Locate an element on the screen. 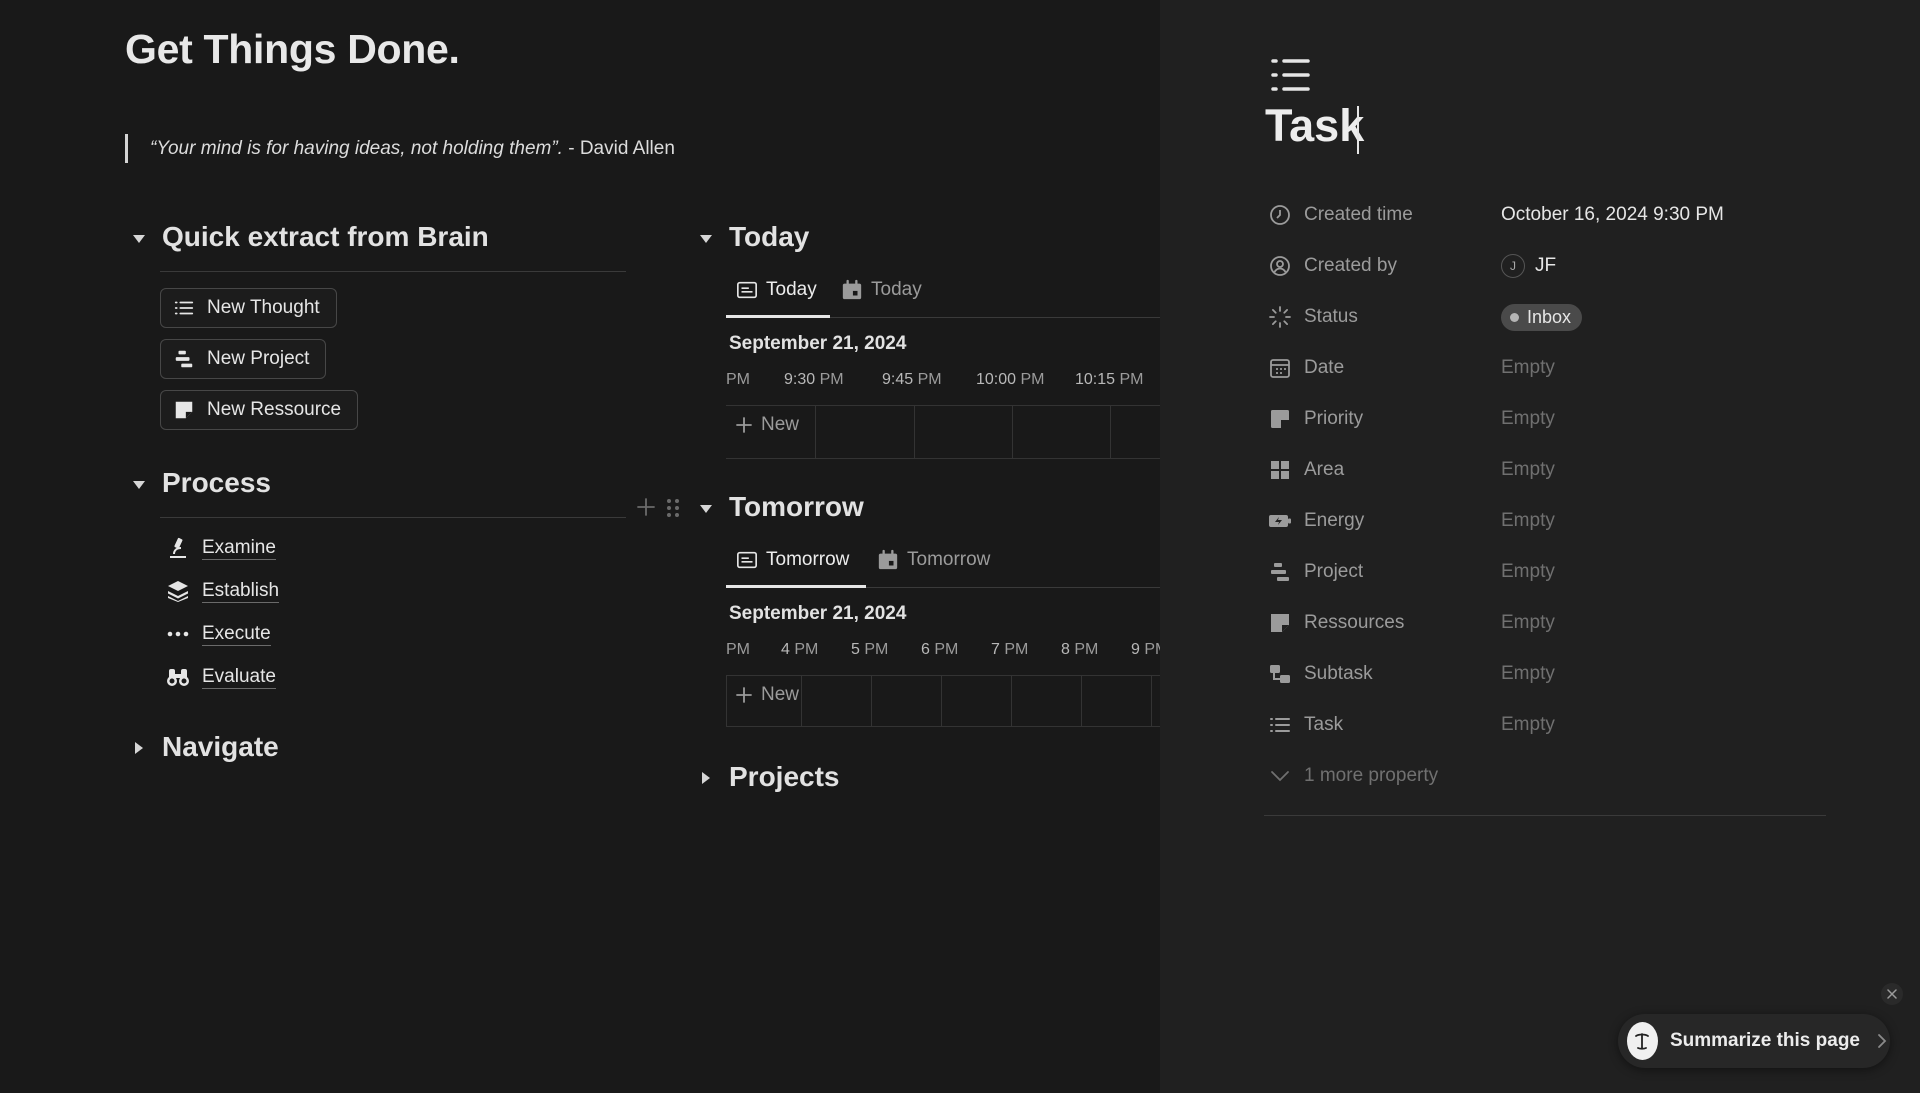 Image resolution: width=1920 pixels, height=1093 pixels. new-thought-button: New Thought is located at coordinates (248, 308).